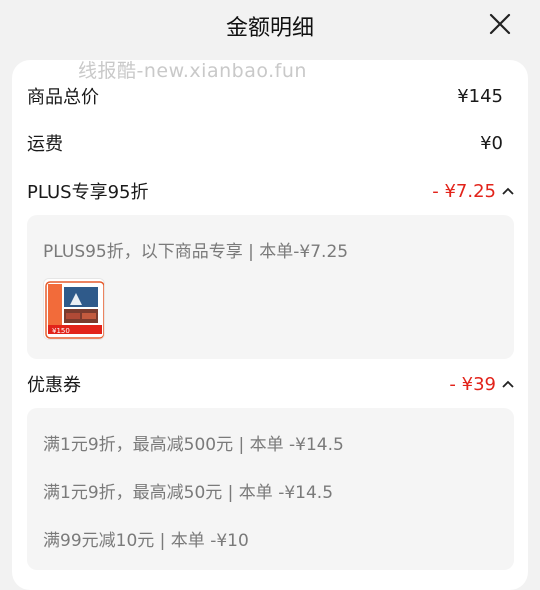 Image resolution: width=540 pixels, height=590 pixels. What do you see at coordinates (270, 384) in the screenshot?
I see `coupon-row: 优惠券 - ¥39` at bounding box center [270, 384].